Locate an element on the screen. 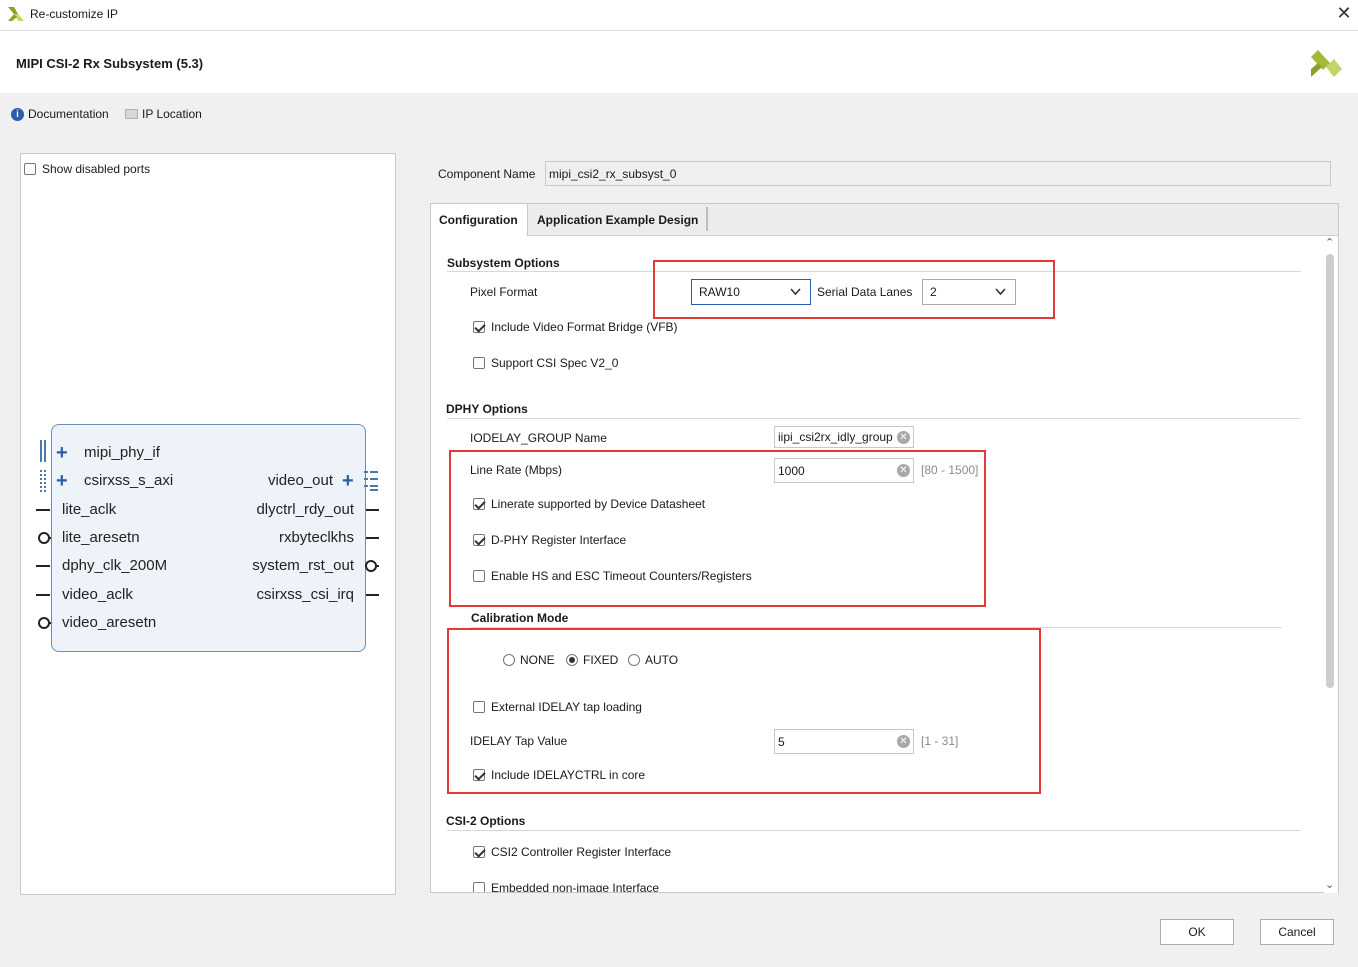 Image resolution: width=1358 pixels, height=967 pixels. scroll-down-icon: ⌄ is located at coordinates (1329, 884).